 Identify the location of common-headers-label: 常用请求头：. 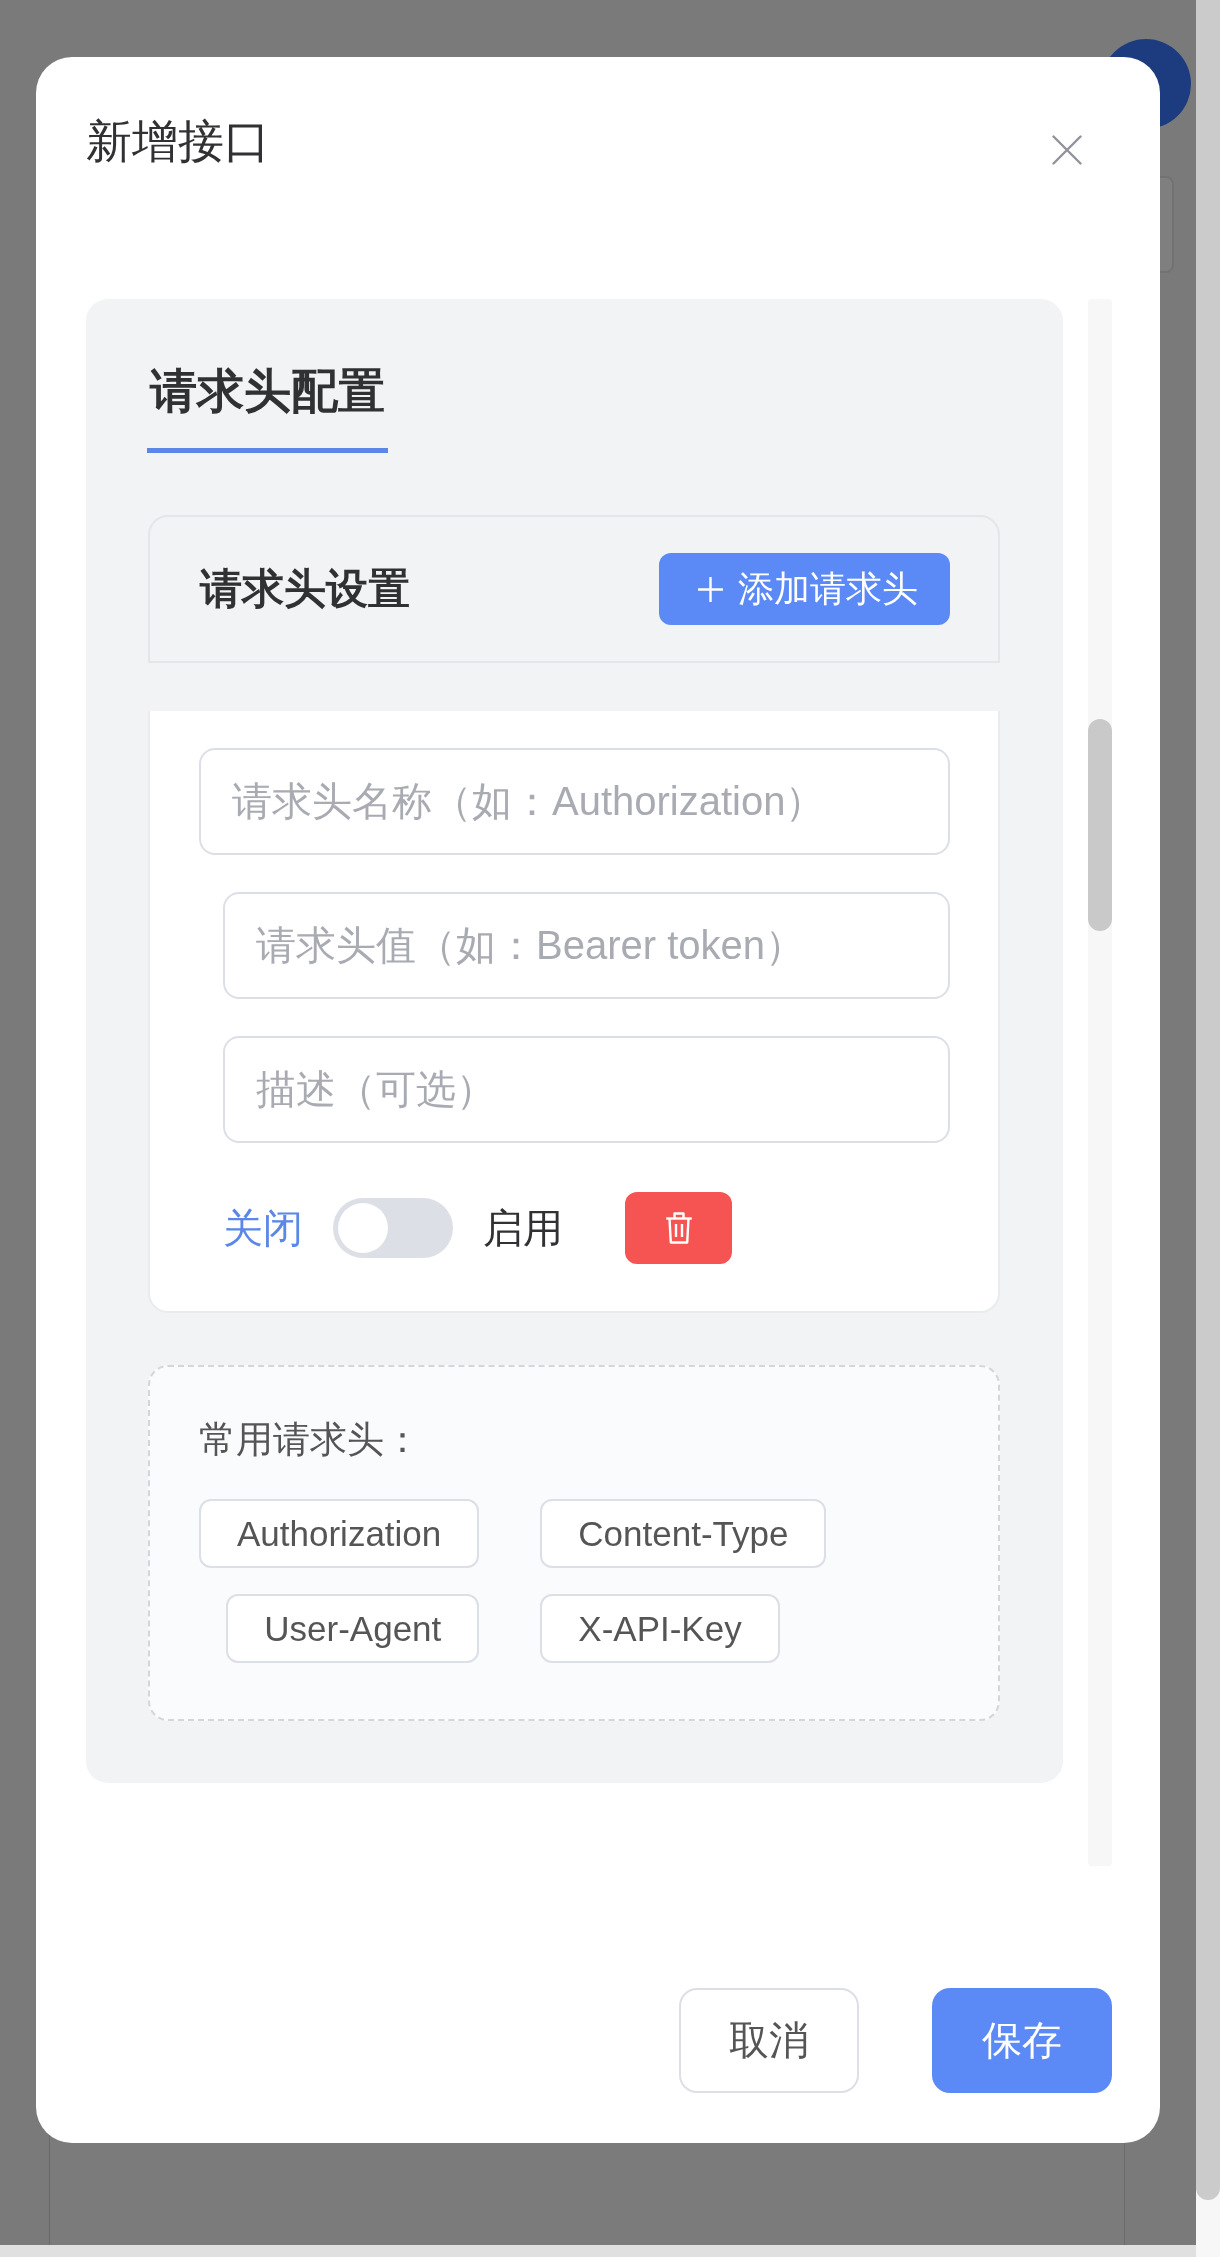
(310, 1440).